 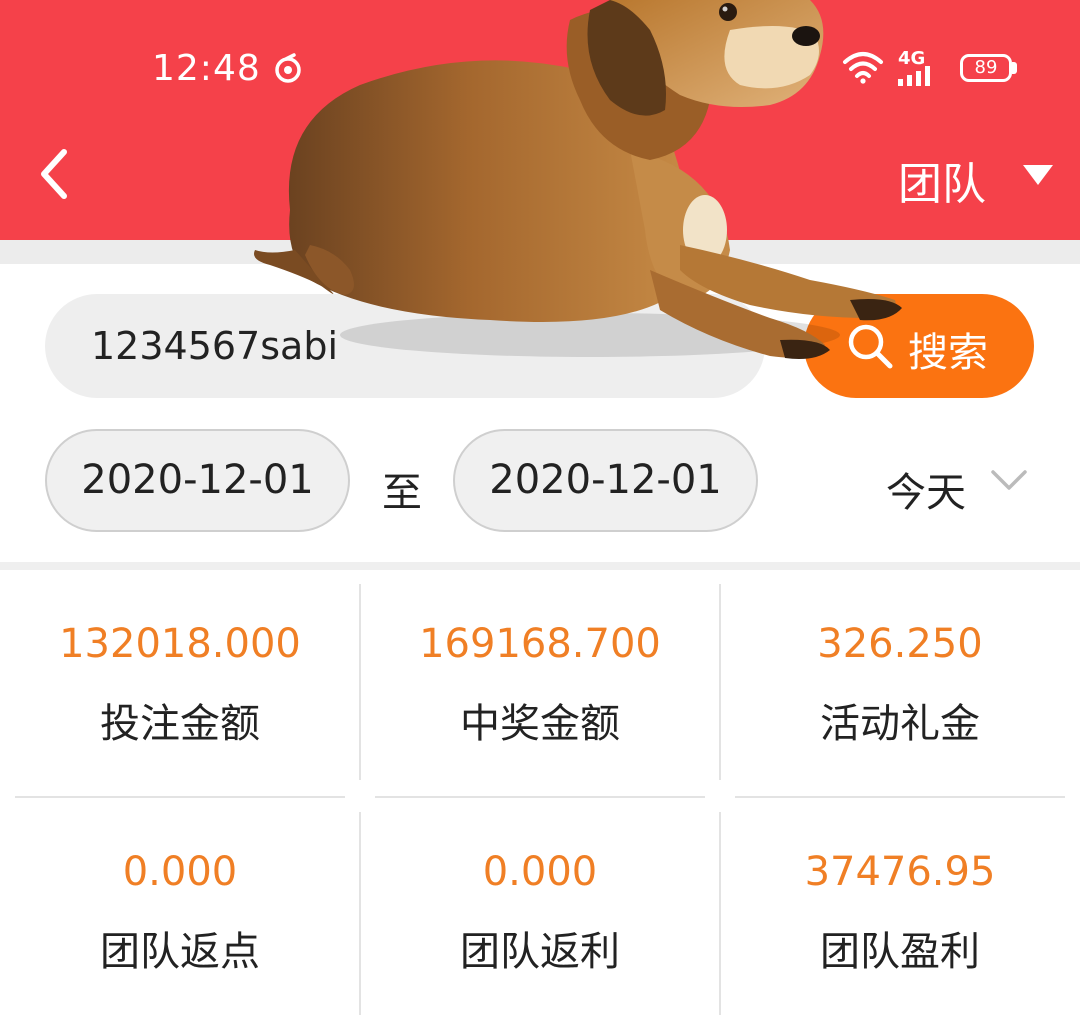 I want to click on battery-level: 89, so click(x=986, y=67).